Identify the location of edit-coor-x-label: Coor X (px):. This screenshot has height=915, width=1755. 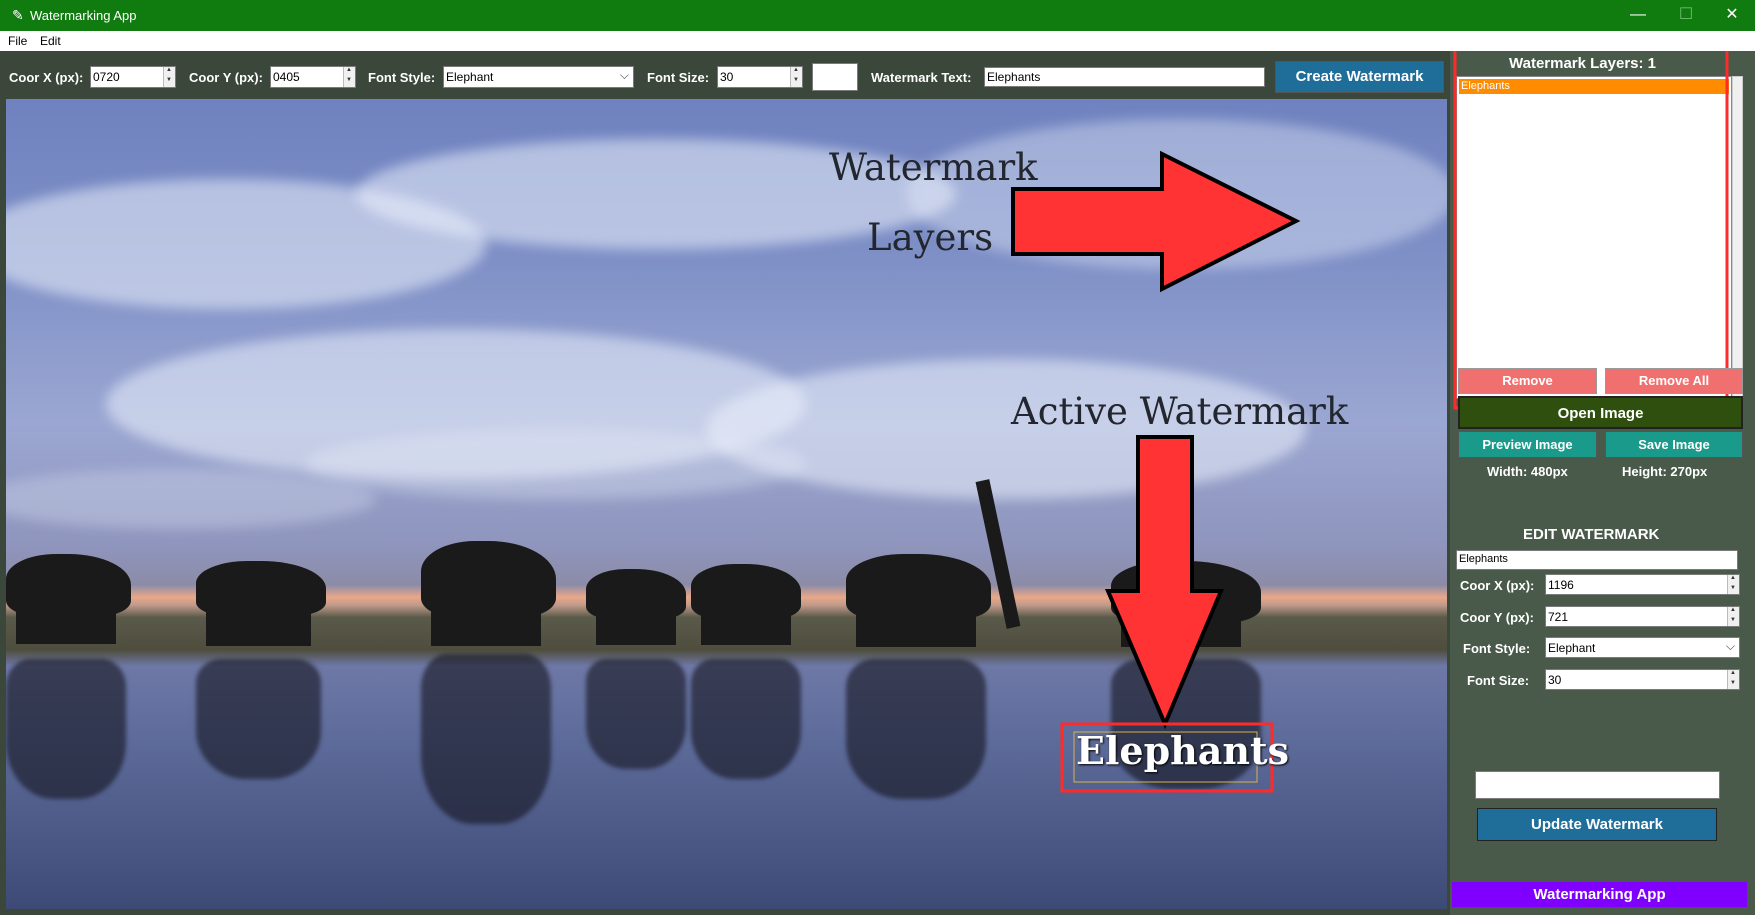
(1497, 585).